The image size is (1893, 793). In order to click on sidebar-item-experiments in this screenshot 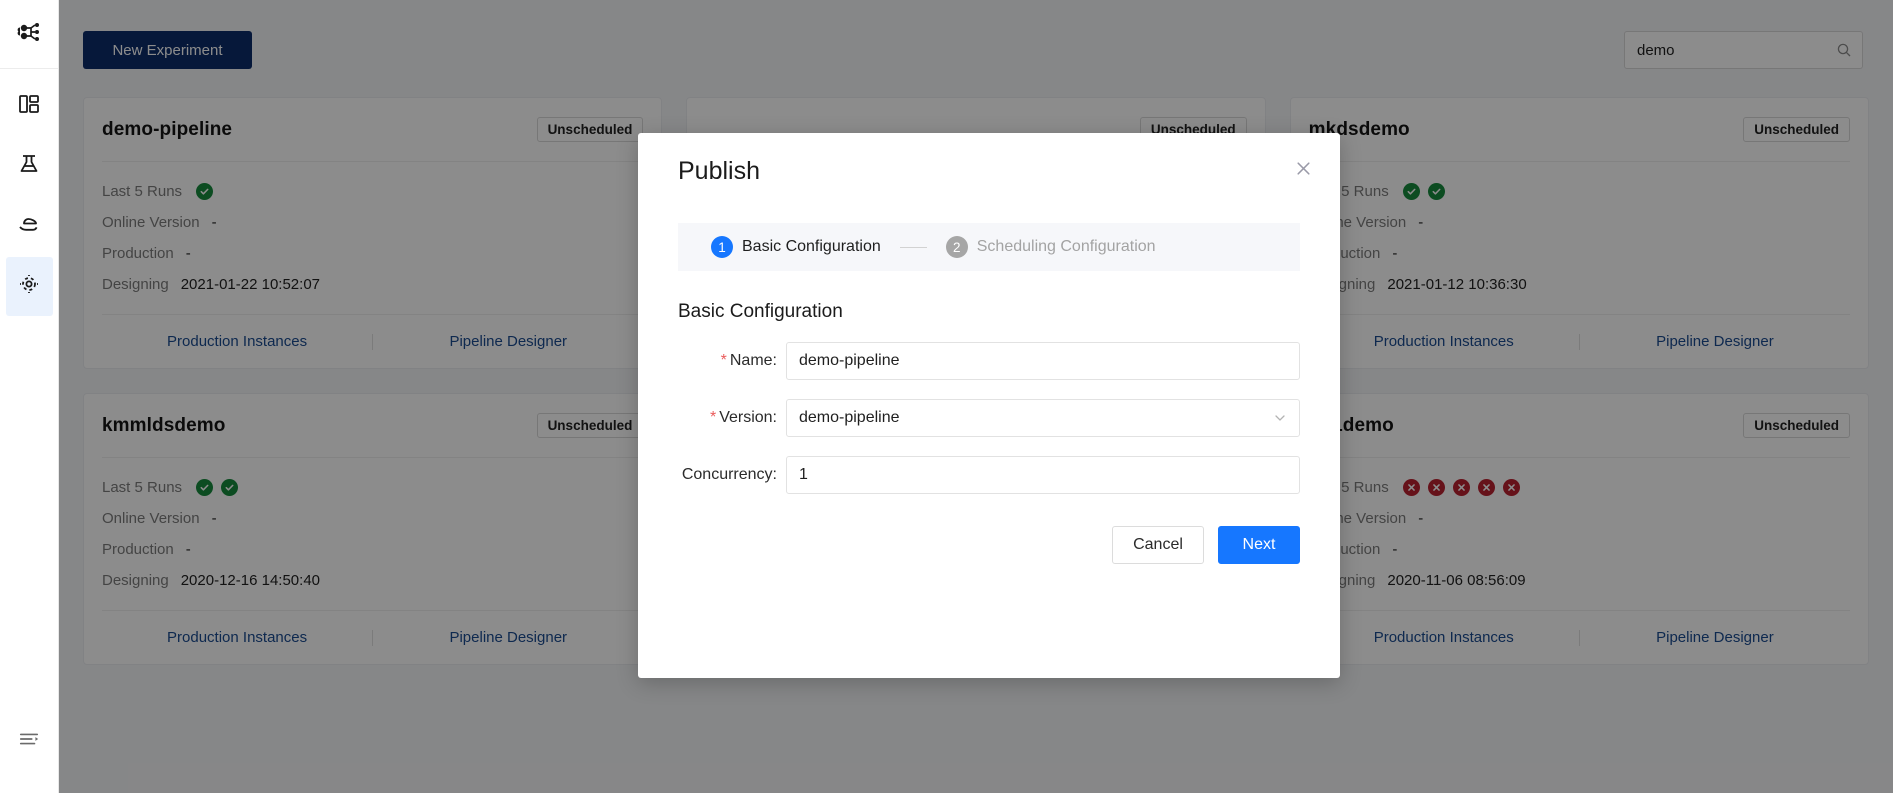, I will do `click(29, 166)`.